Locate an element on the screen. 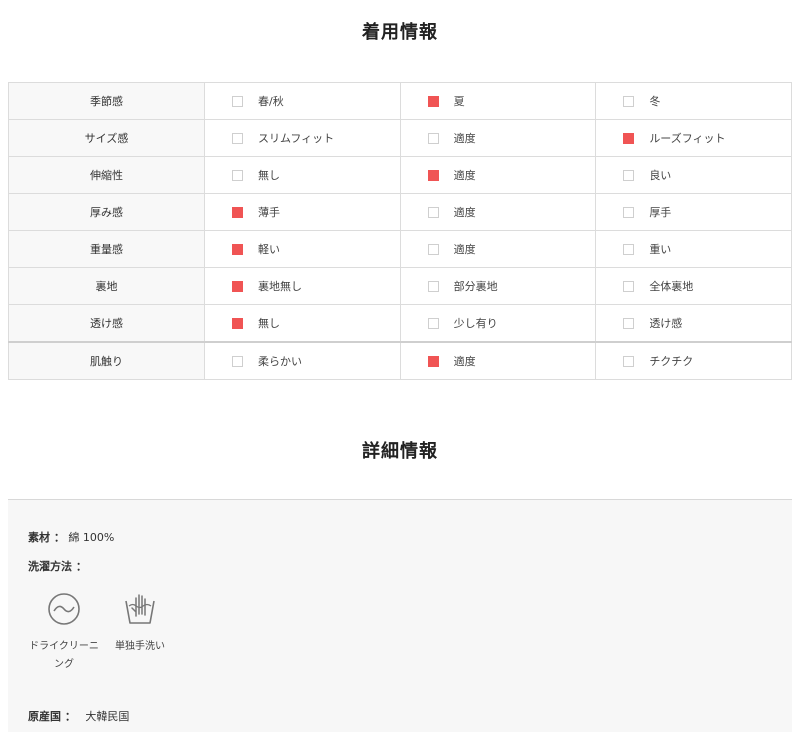 This screenshot has width=800, height=732. fit-option: スリムフィット is located at coordinates (302, 138).